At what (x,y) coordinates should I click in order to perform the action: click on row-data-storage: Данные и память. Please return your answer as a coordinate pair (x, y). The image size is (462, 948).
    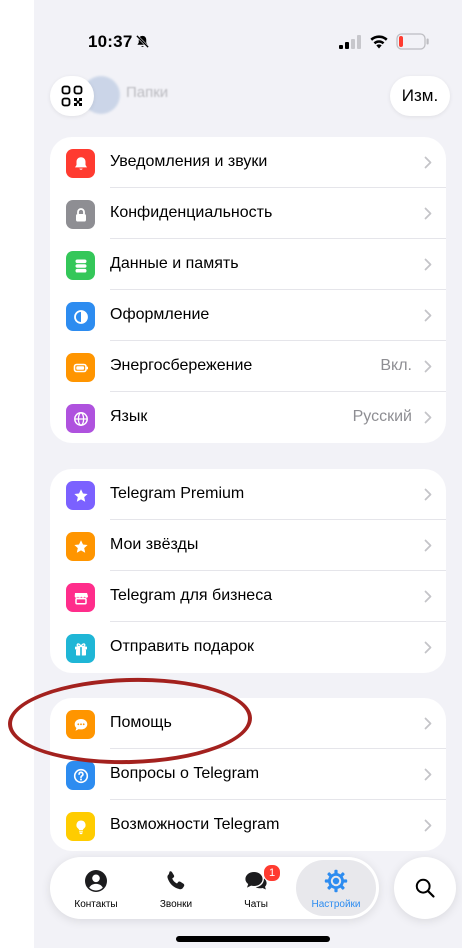
    Looking at the image, I should click on (248, 264).